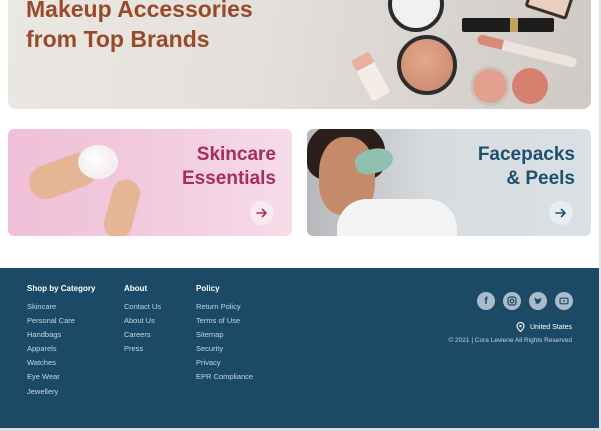 The width and height of the screenshot is (601, 431). What do you see at coordinates (224, 377) in the screenshot?
I see `footer-link: EPR Compliance` at bounding box center [224, 377].